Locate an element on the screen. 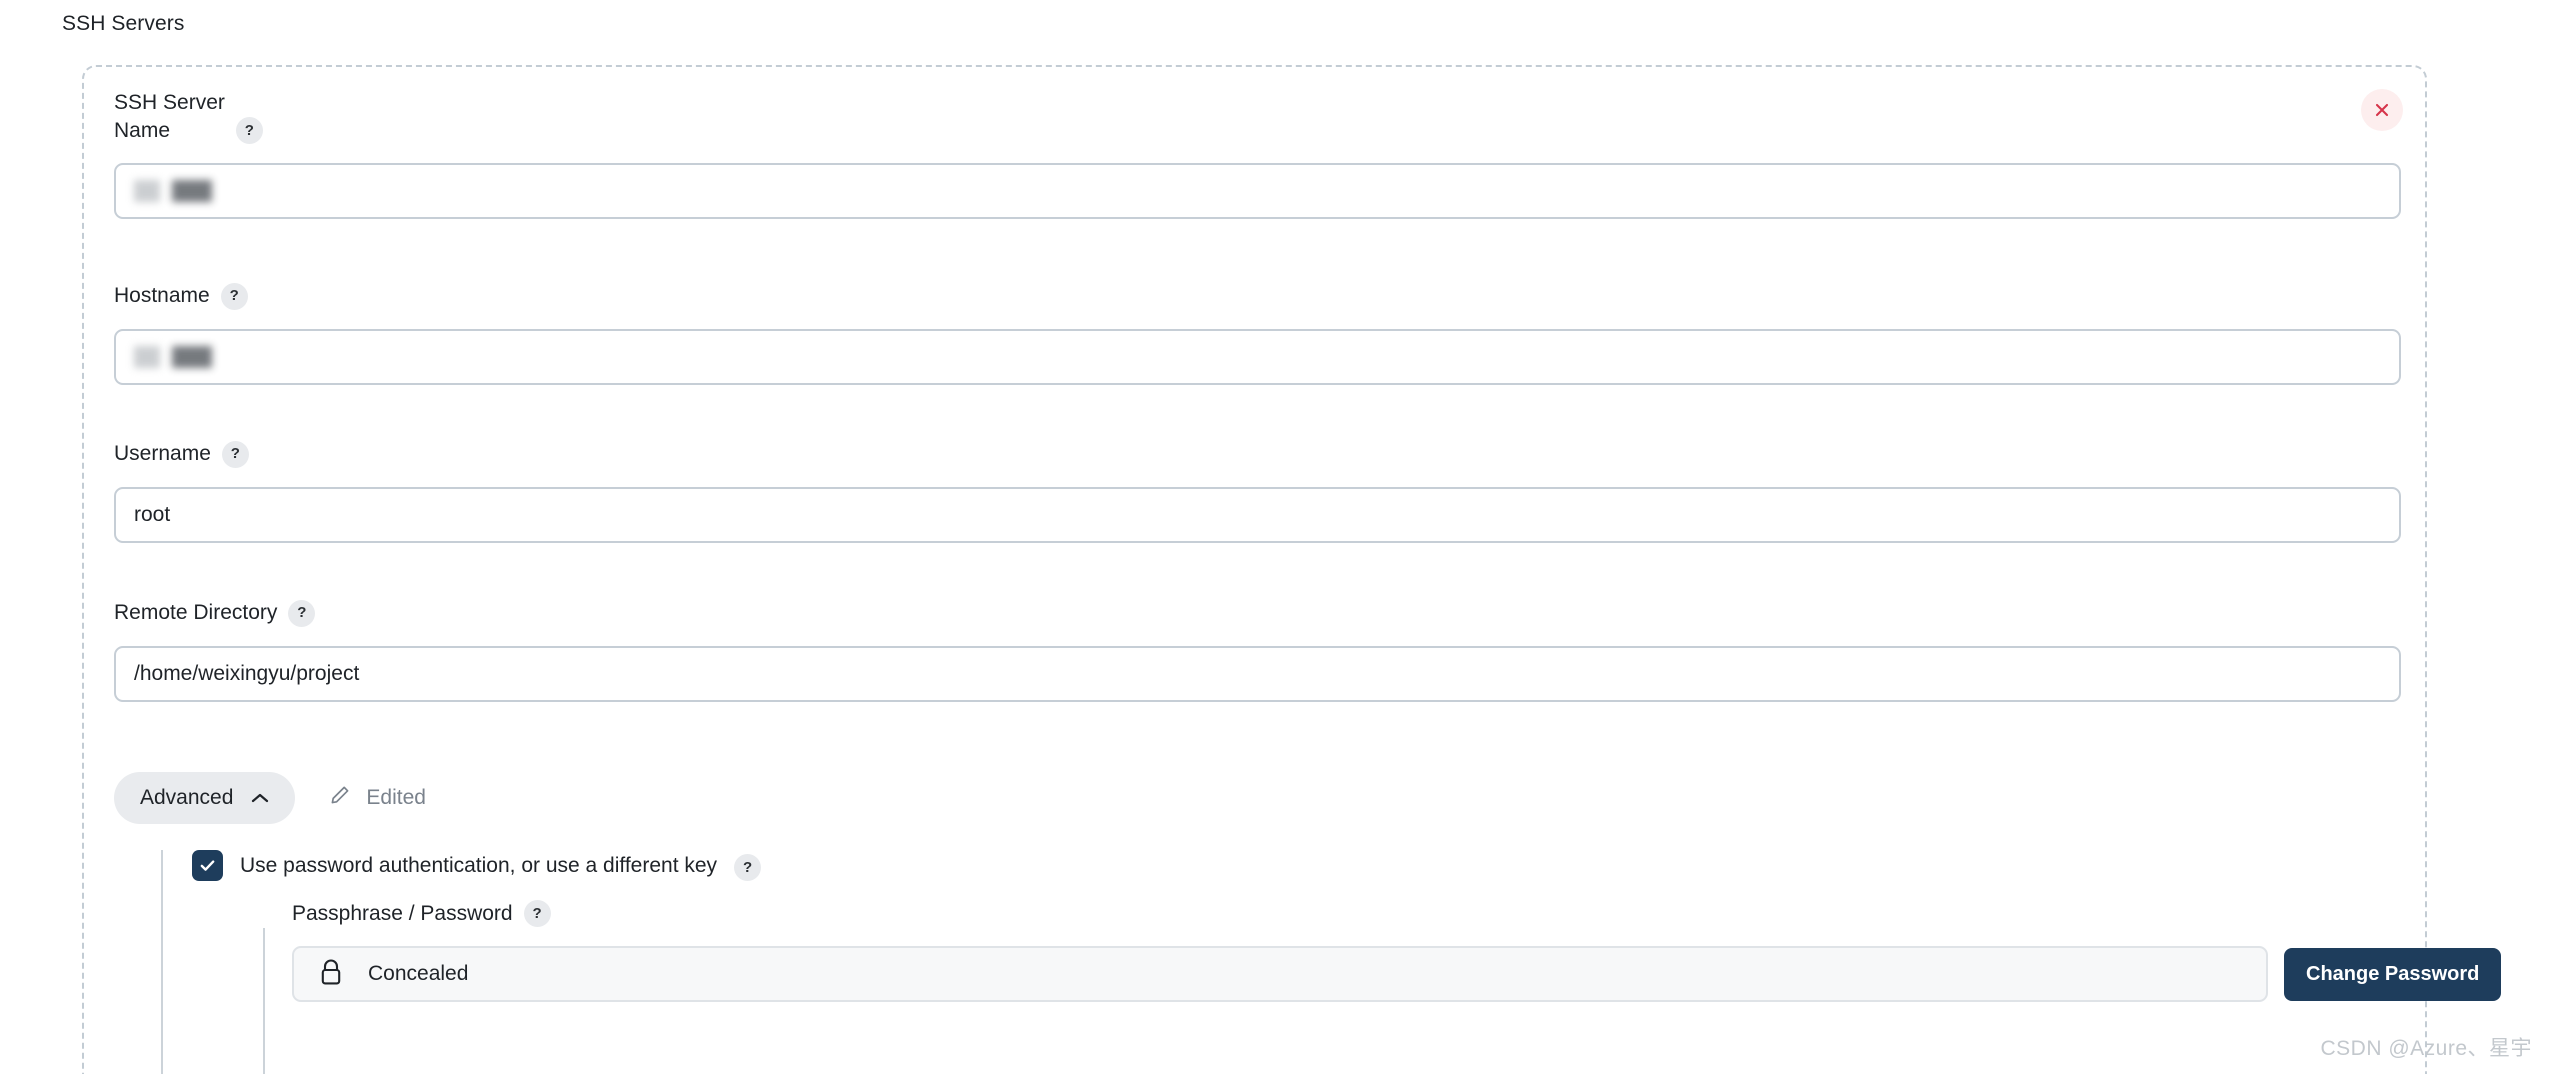 The height and width of the screenshot is (1074, 2550). edited-indicator: Edited is located at coordinates (377, 798).